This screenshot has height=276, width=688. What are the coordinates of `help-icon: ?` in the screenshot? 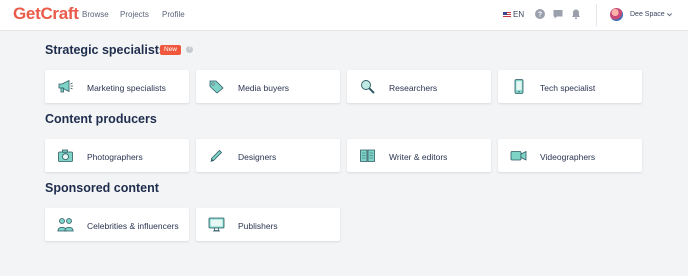 It's located at (540, 14).